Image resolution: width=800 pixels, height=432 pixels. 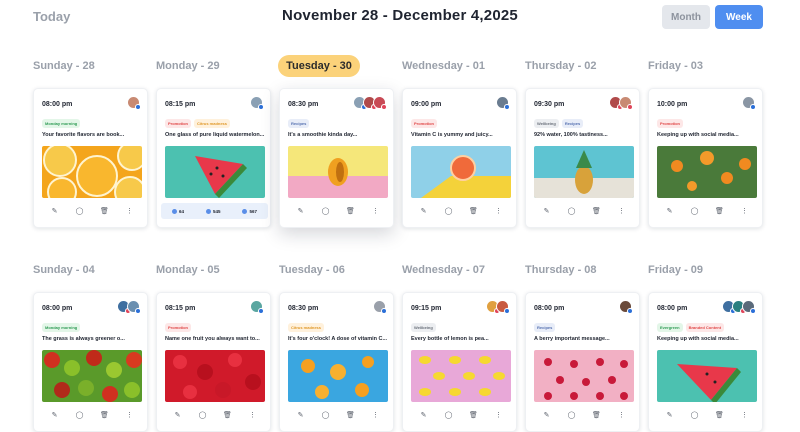 What do you see at coordinates (443, 270) in the screenshot?
I see `day-header: Wednesday - 07` at bounding box center [443, 270].